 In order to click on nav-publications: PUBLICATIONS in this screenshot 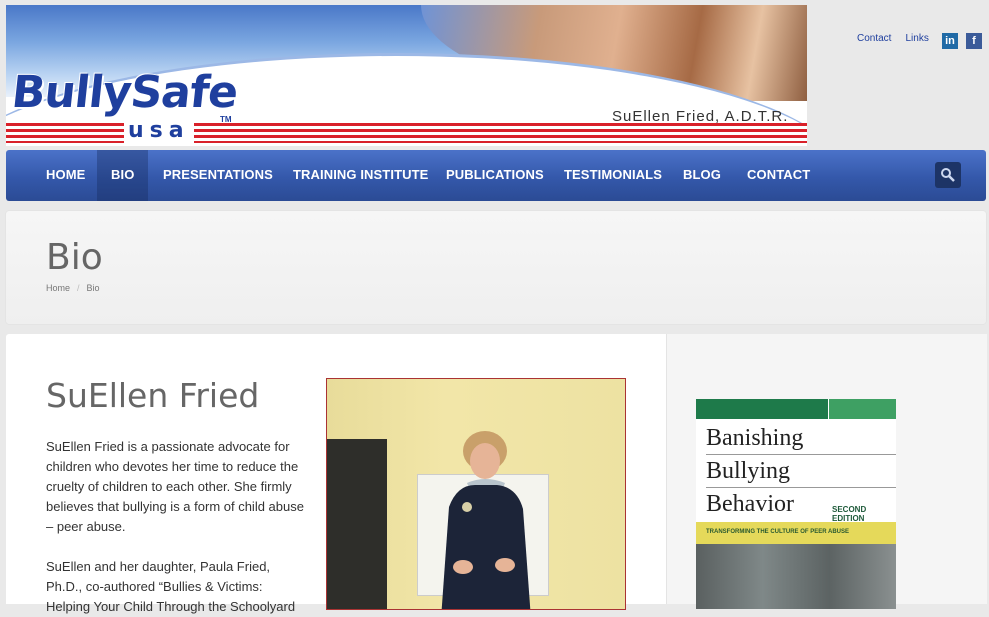, I will do `click(495, 175)`.